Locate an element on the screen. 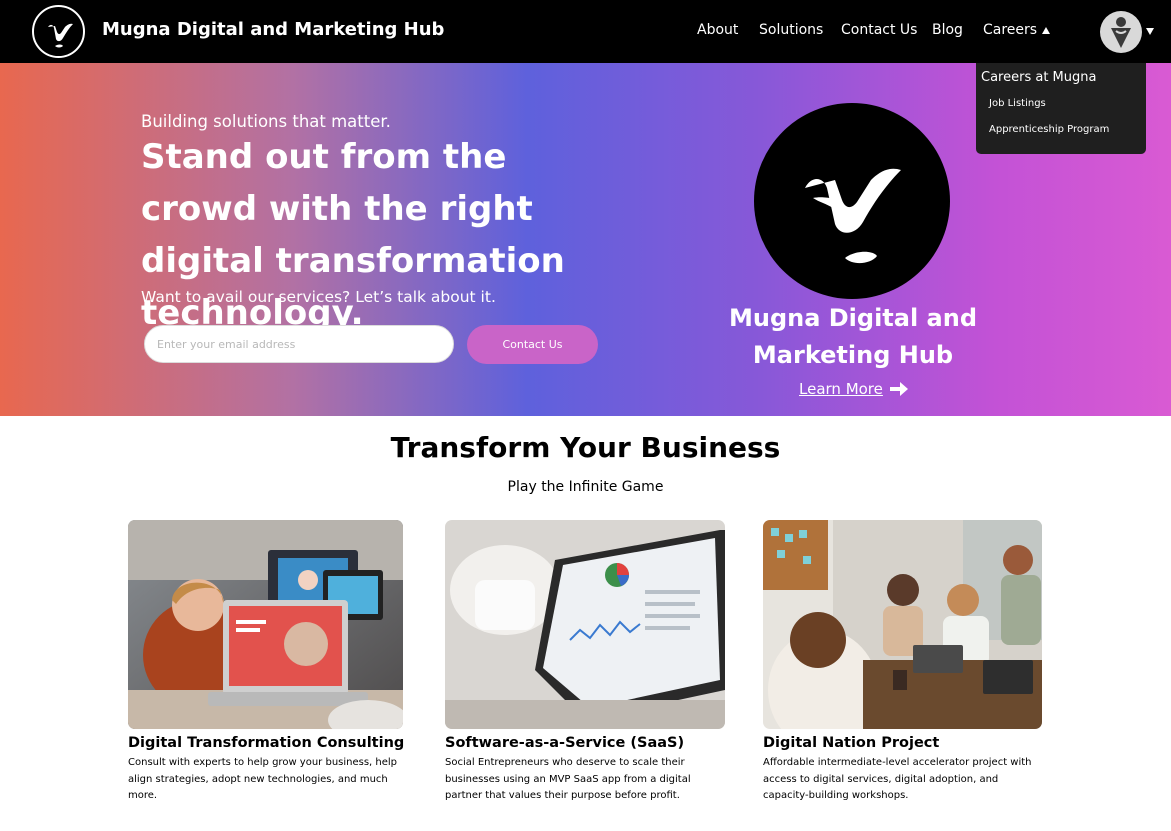 The height and width of the screenshot is (831, 1171). nav-link-contact: Contact Us is located at coordinates (879, 30).